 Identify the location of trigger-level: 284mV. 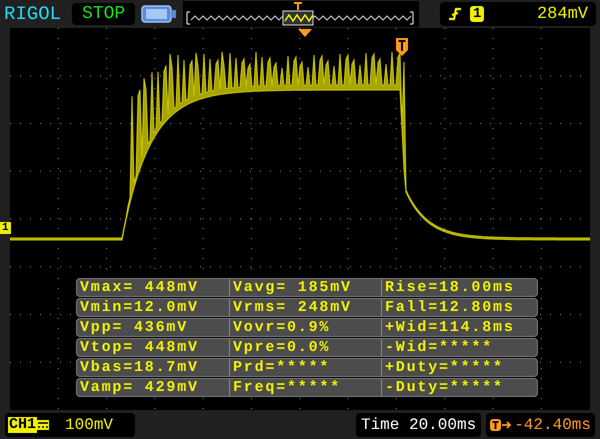
(562, 14).